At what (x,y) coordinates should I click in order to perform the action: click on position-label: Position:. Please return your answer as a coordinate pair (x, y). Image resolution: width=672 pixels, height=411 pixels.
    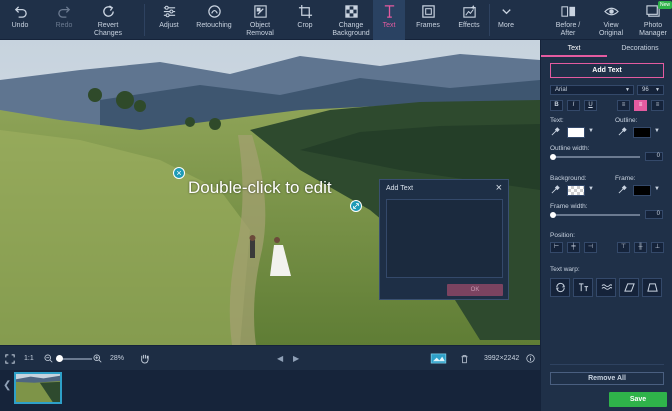
    Looking at the image, I should click on (562, 235).